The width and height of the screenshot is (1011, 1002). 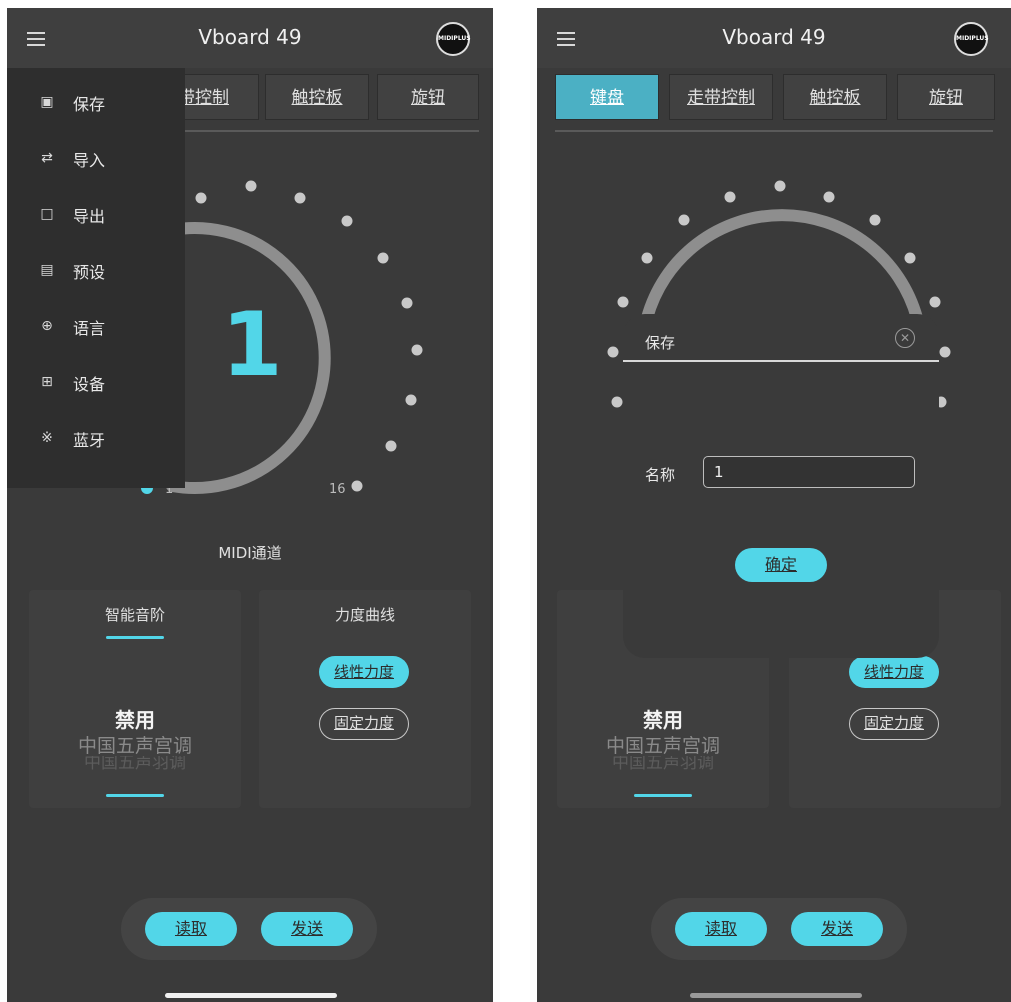 I want to click on close-icon: ✕, so click(x=905, y=338).